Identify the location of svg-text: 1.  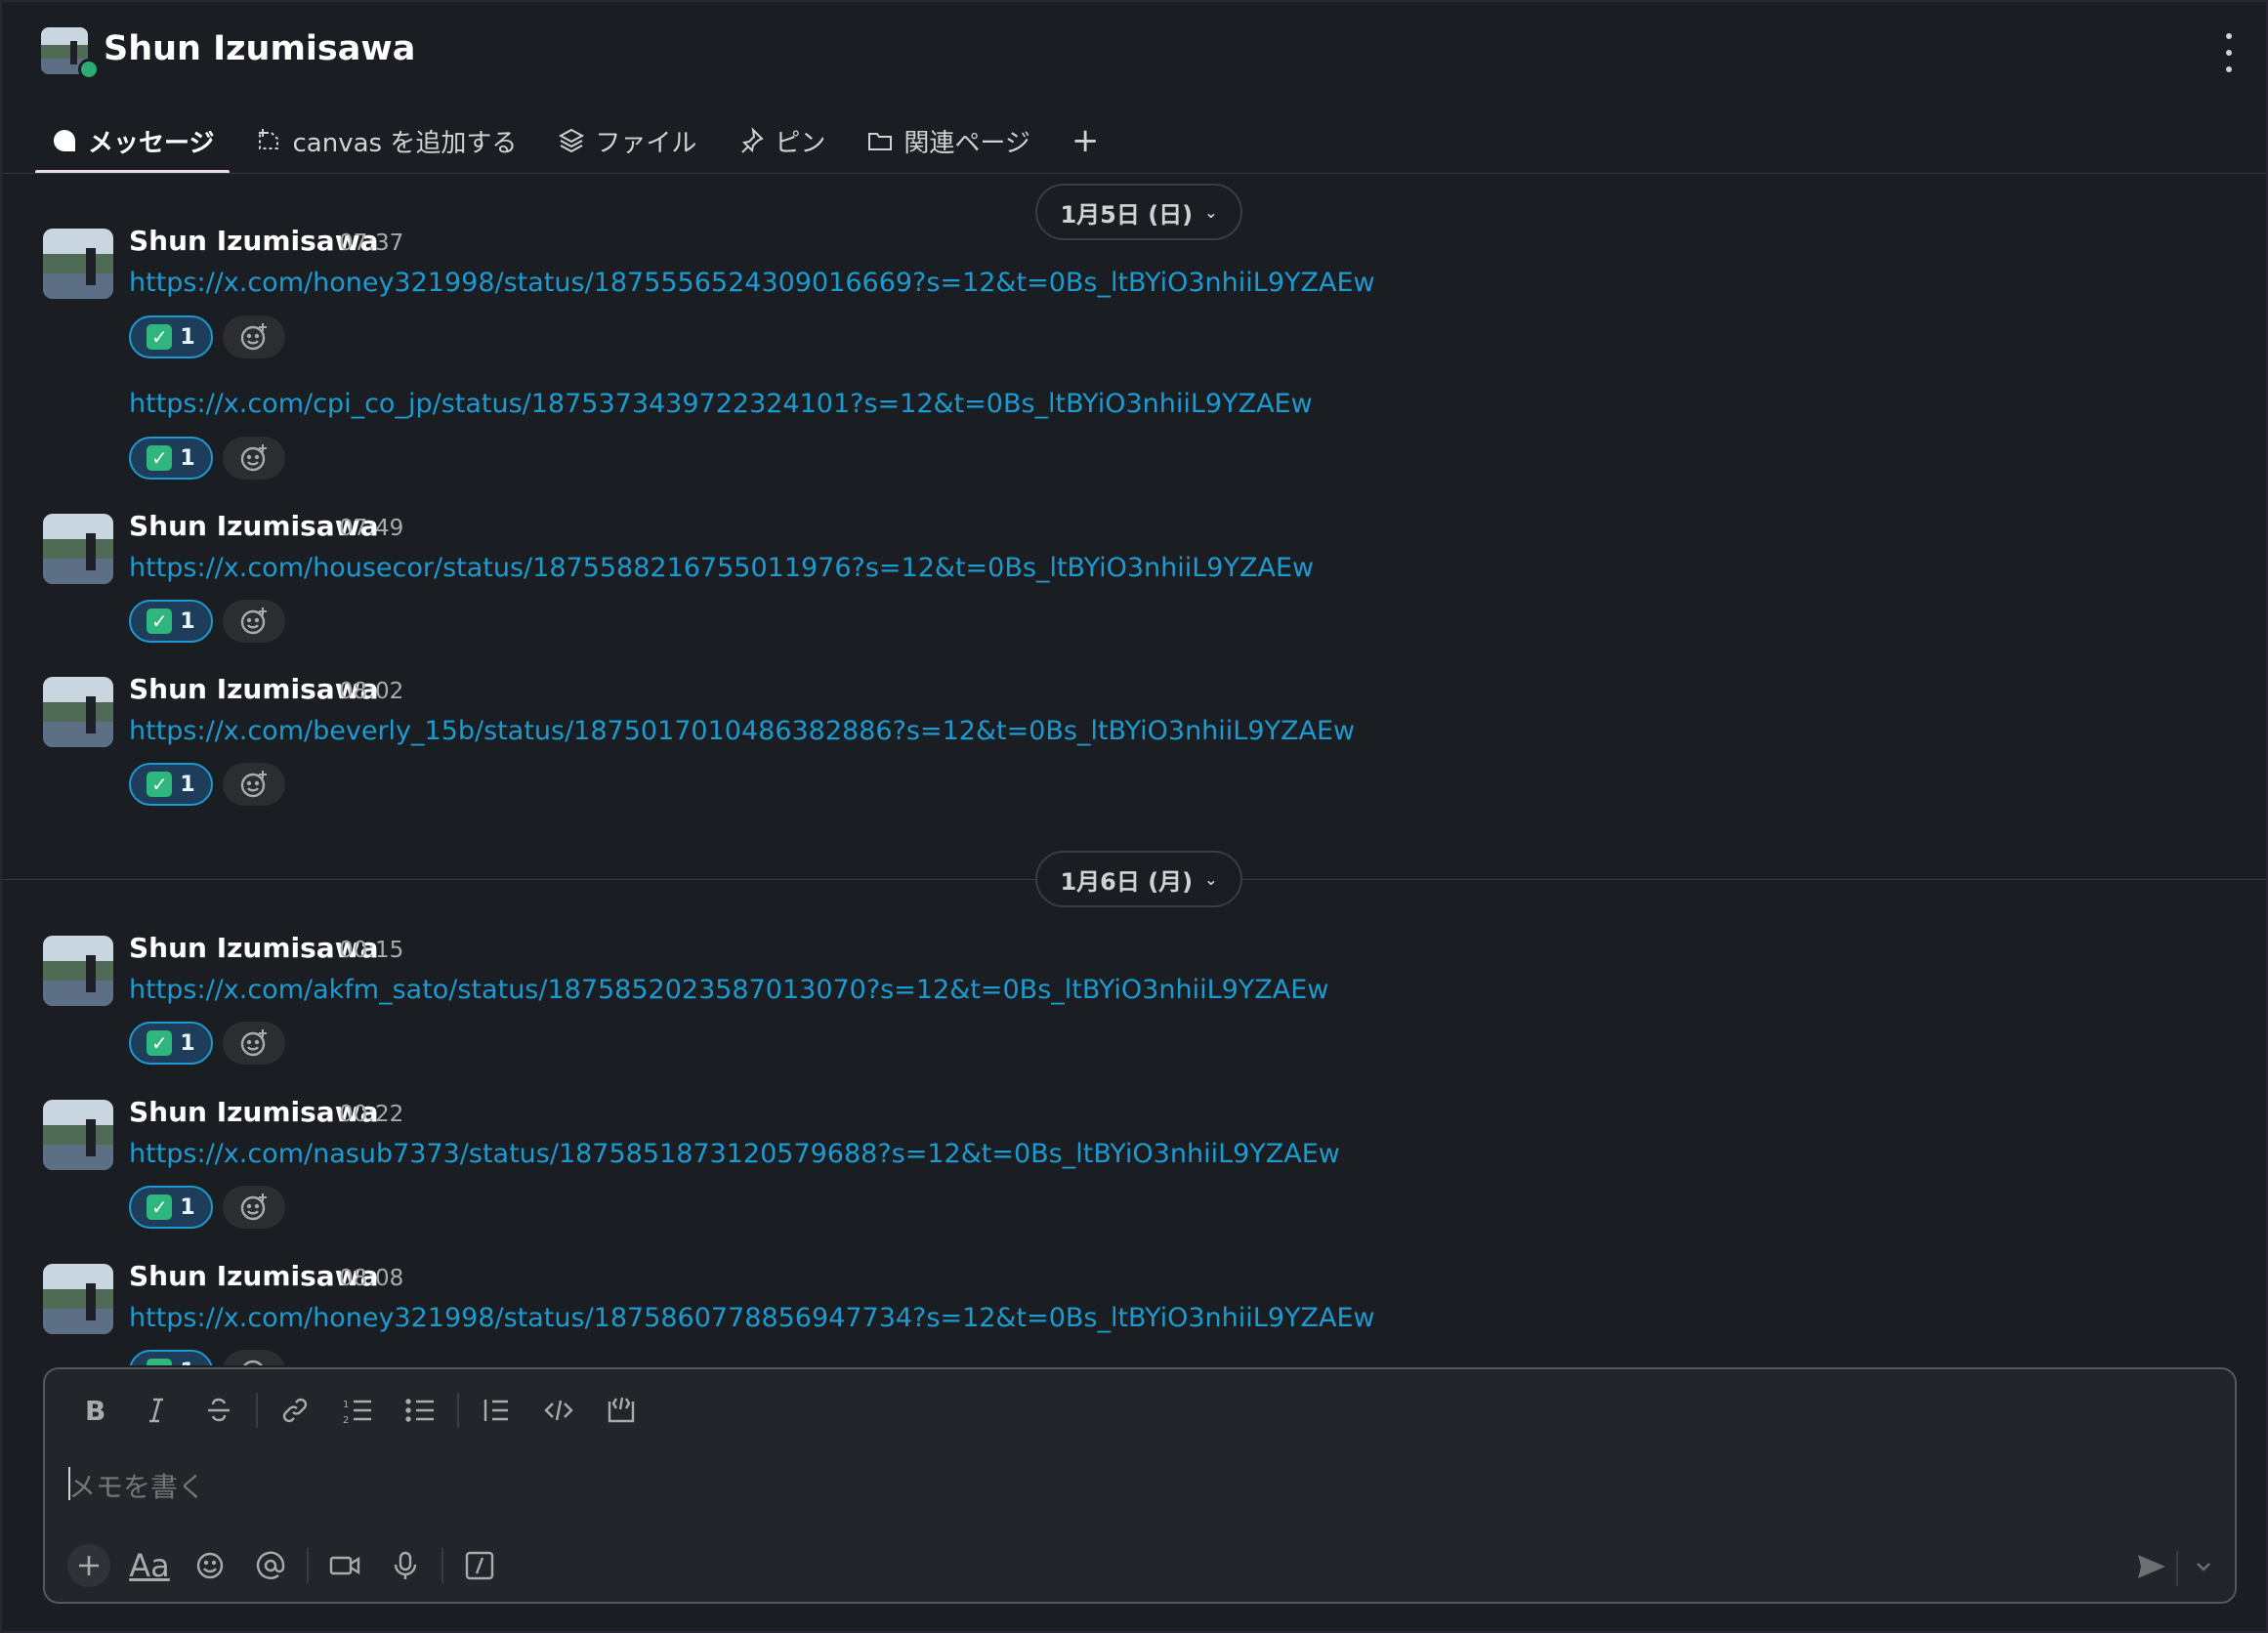
(346, 1405).